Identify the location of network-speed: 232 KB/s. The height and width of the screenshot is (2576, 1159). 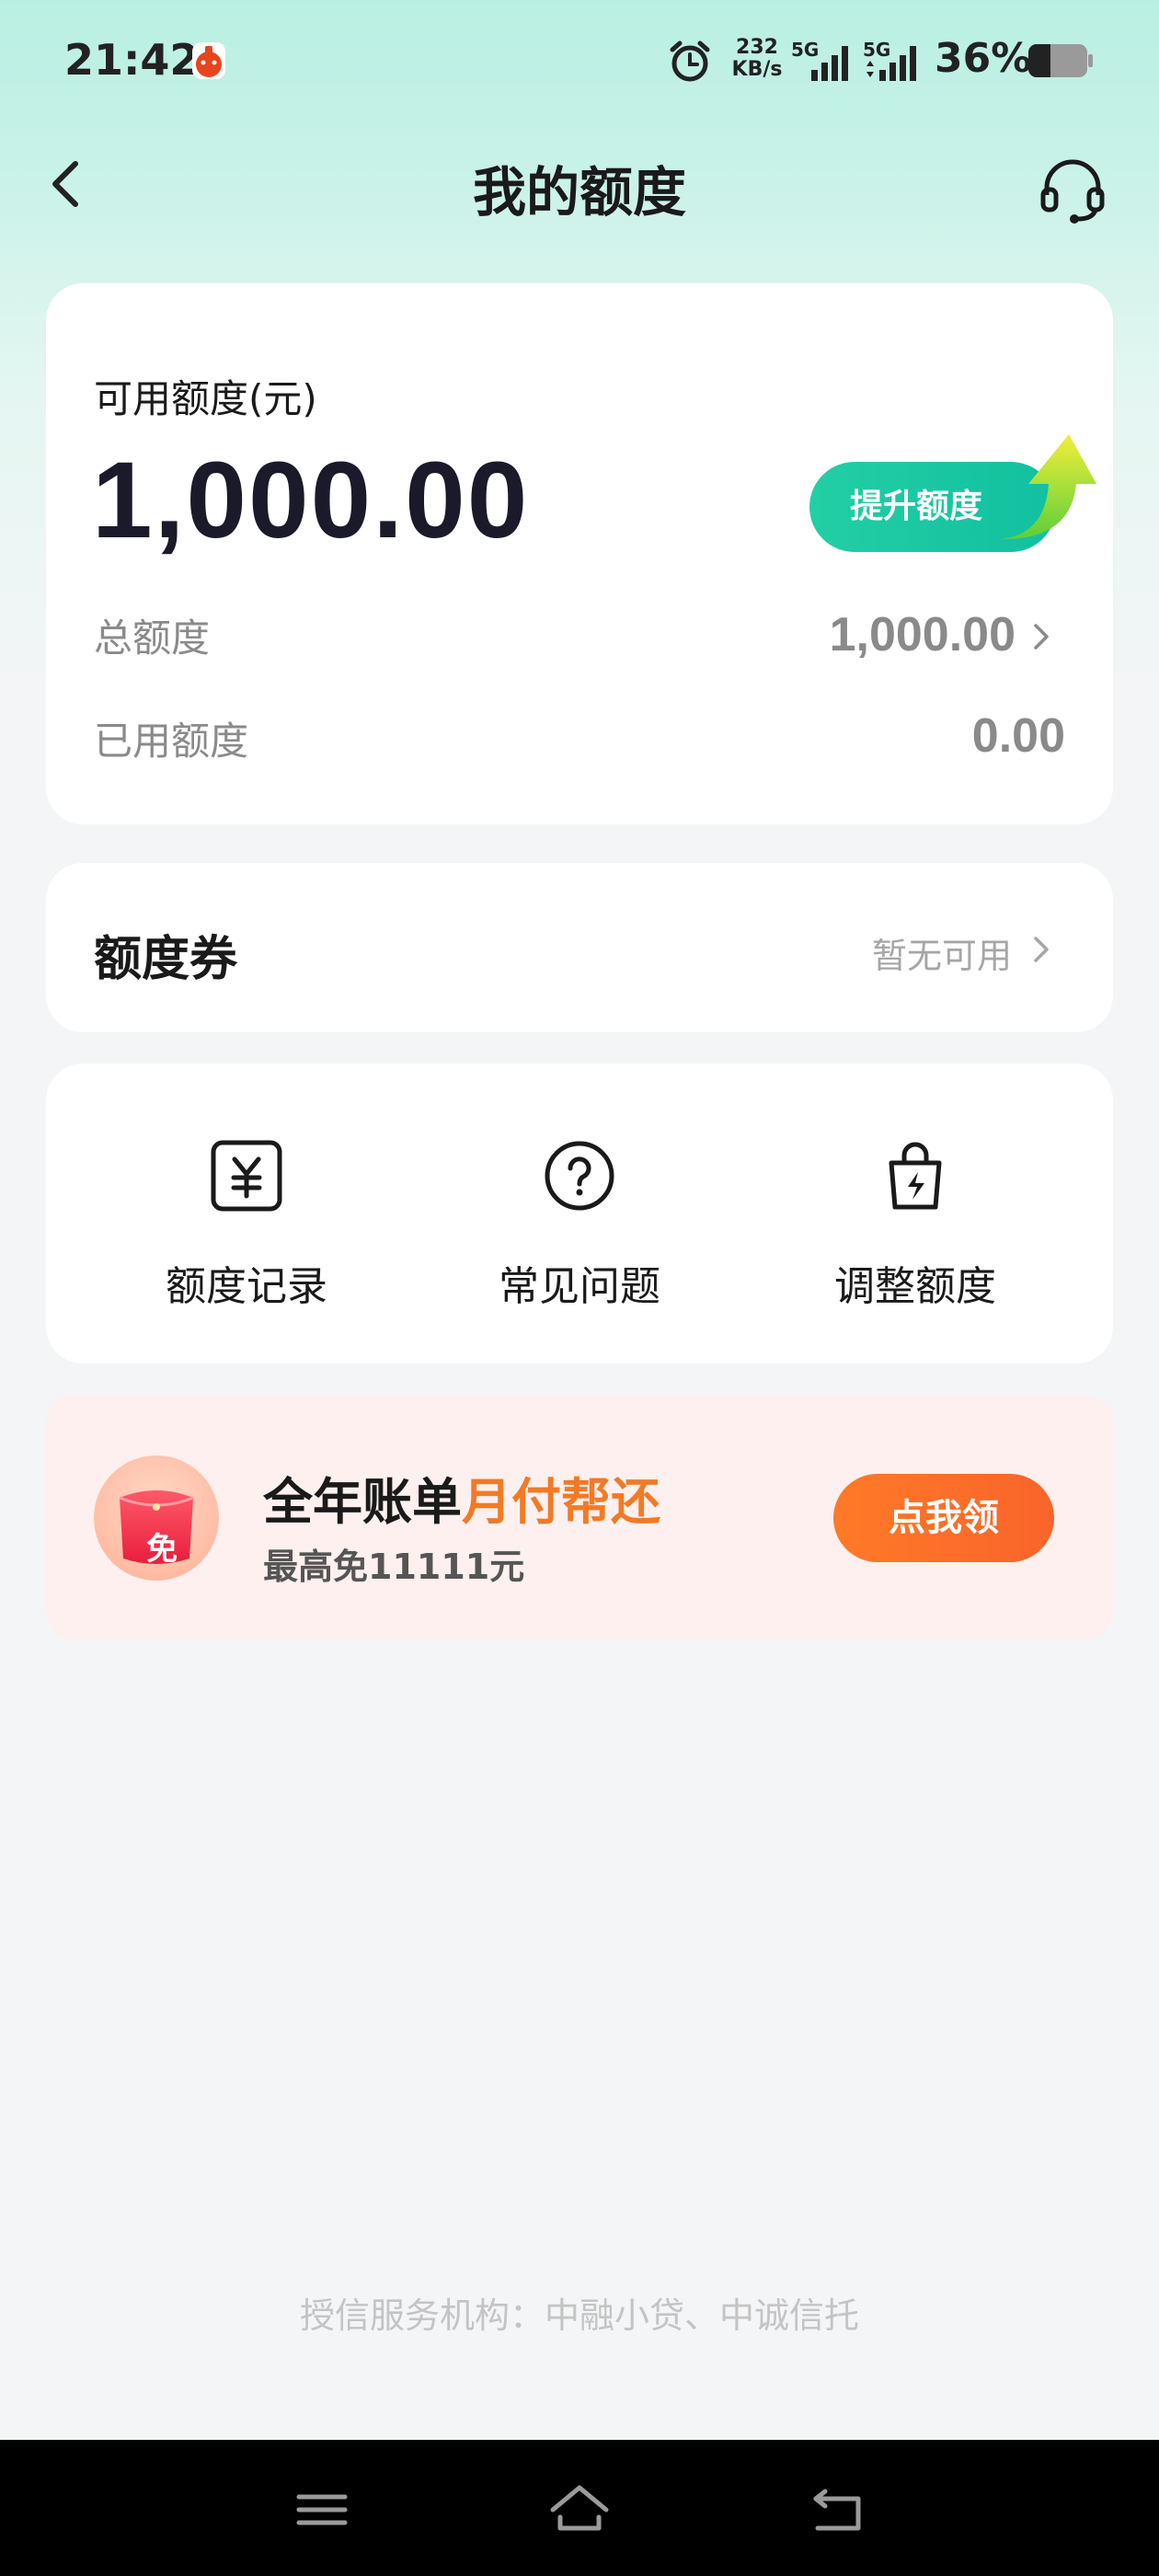
(757, 59).